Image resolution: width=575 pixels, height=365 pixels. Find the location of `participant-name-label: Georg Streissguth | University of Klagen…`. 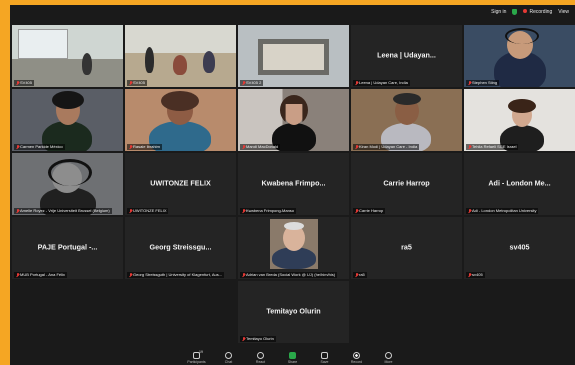

participant-name-label: Georg Streissguth | University of Klagen… is located at coordinates (176, 275).